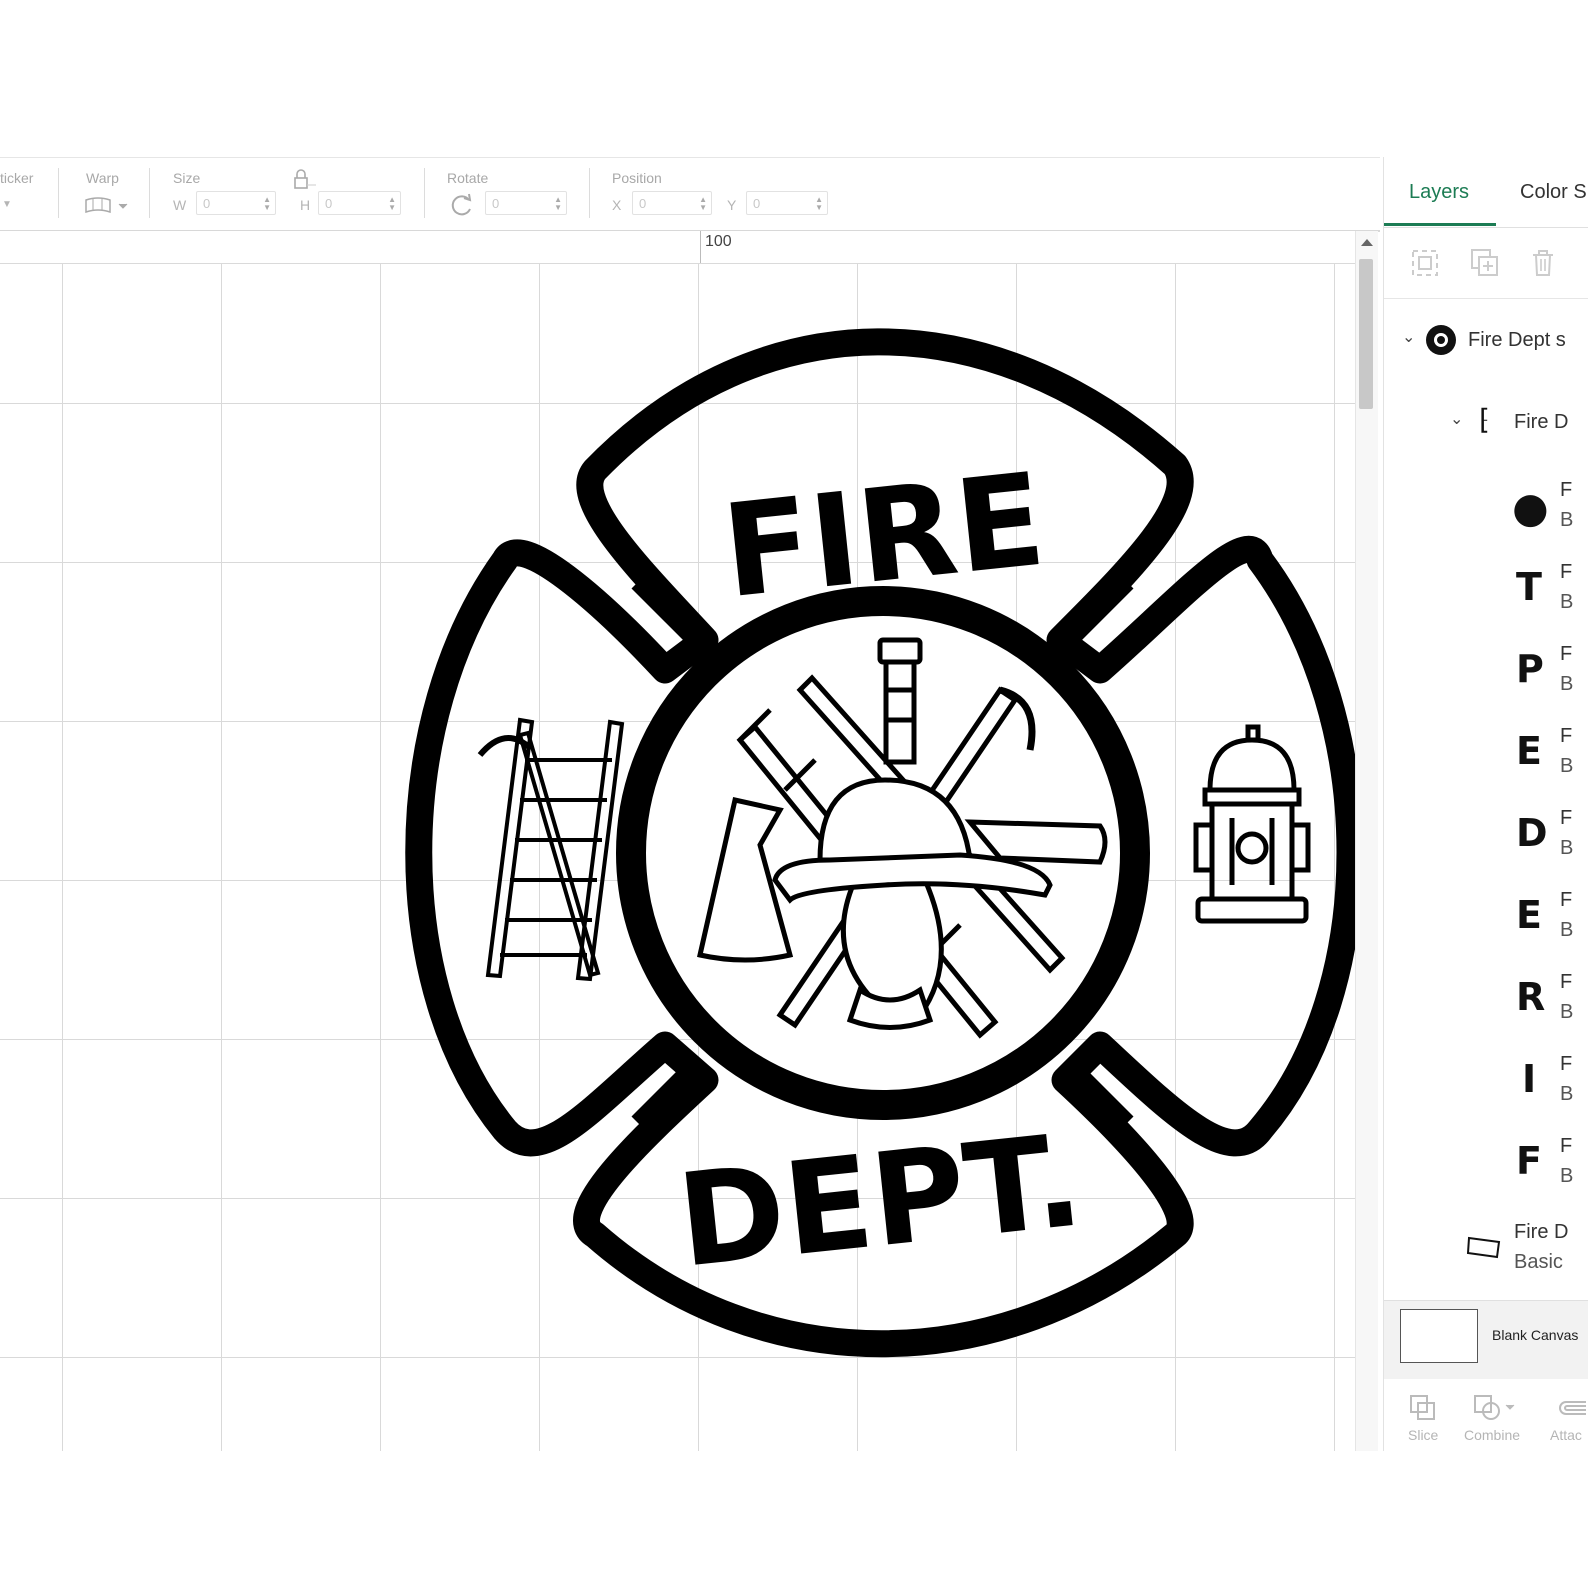  I want to click on tab-color-sync: Color S, so click(1553, 192).